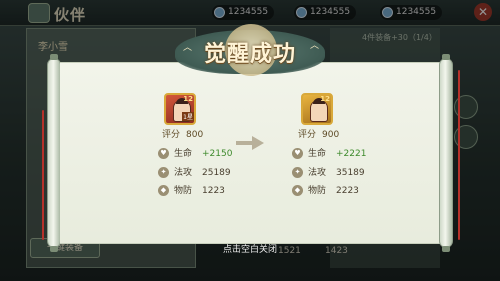 The height and width of the screenshot is (281, 500). Describe the element at coordinates (331, 135) in the screenshot. I see `rating-value: 900` at that location.